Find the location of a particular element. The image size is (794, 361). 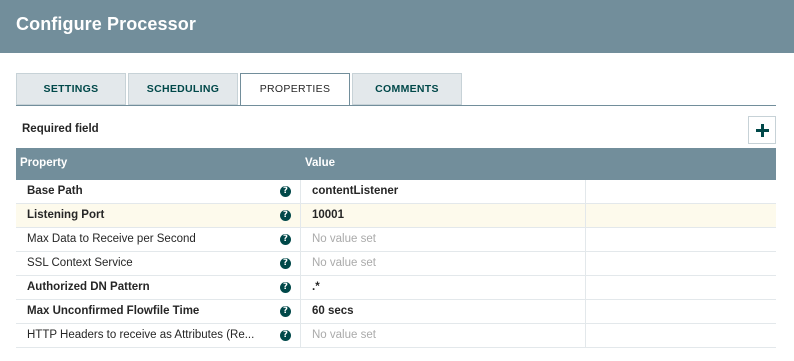

property-name: Max Data to Receive per Second is located at coordinates (111, 239).